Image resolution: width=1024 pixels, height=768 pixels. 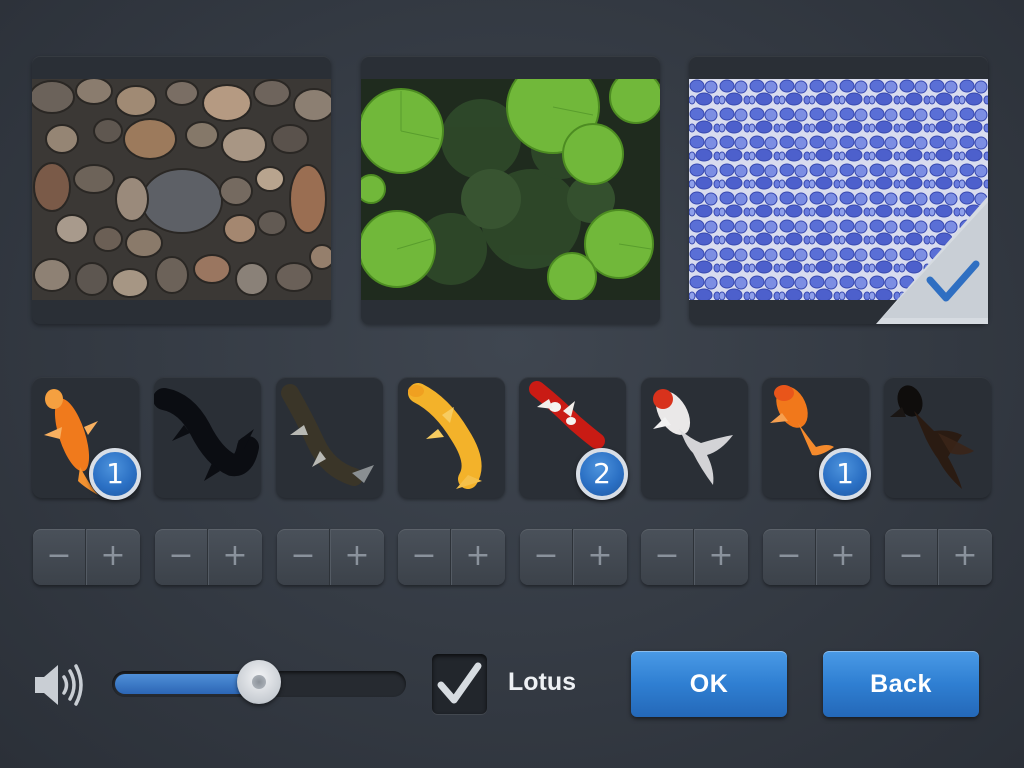 I want to click on fish-option-red-white-koi: 2, so click(x=573, y=438).